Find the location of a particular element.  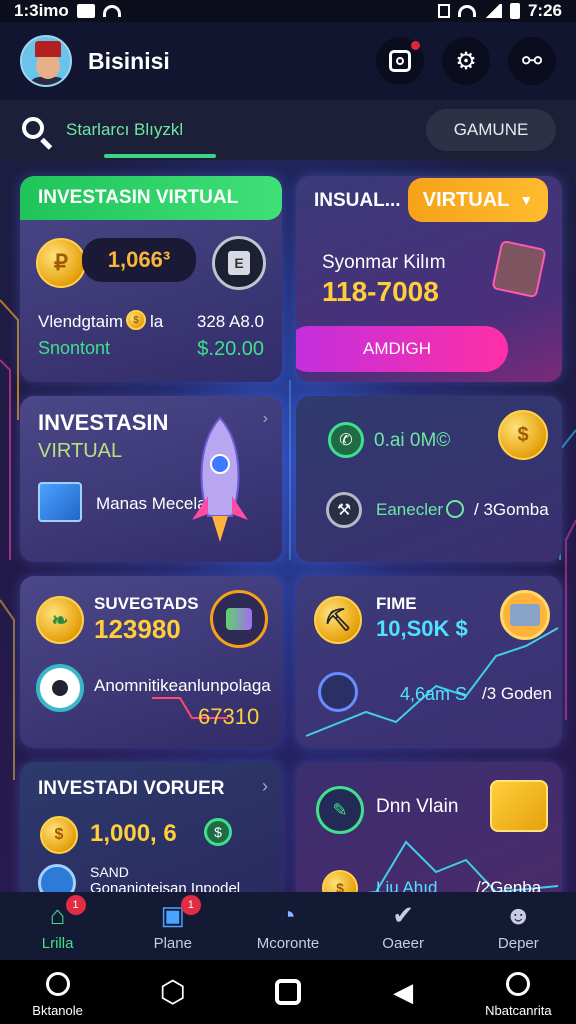

card5-label: Anomnitikeanlunpolaga is located at coordinates (182, 685).